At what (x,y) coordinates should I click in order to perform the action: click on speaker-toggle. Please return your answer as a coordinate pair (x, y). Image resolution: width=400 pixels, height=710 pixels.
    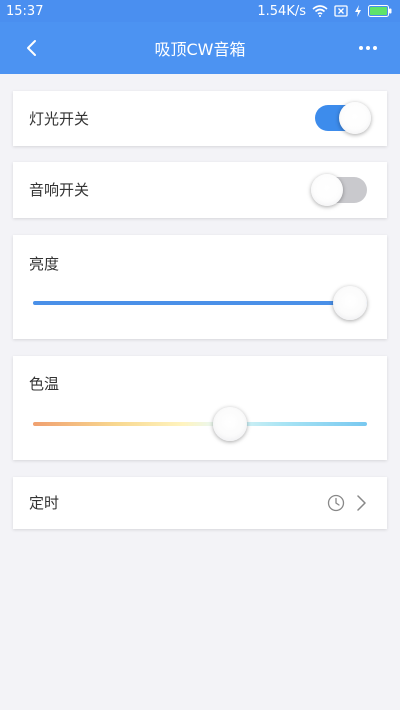
    Looking at the image, I should click on (339, 190).